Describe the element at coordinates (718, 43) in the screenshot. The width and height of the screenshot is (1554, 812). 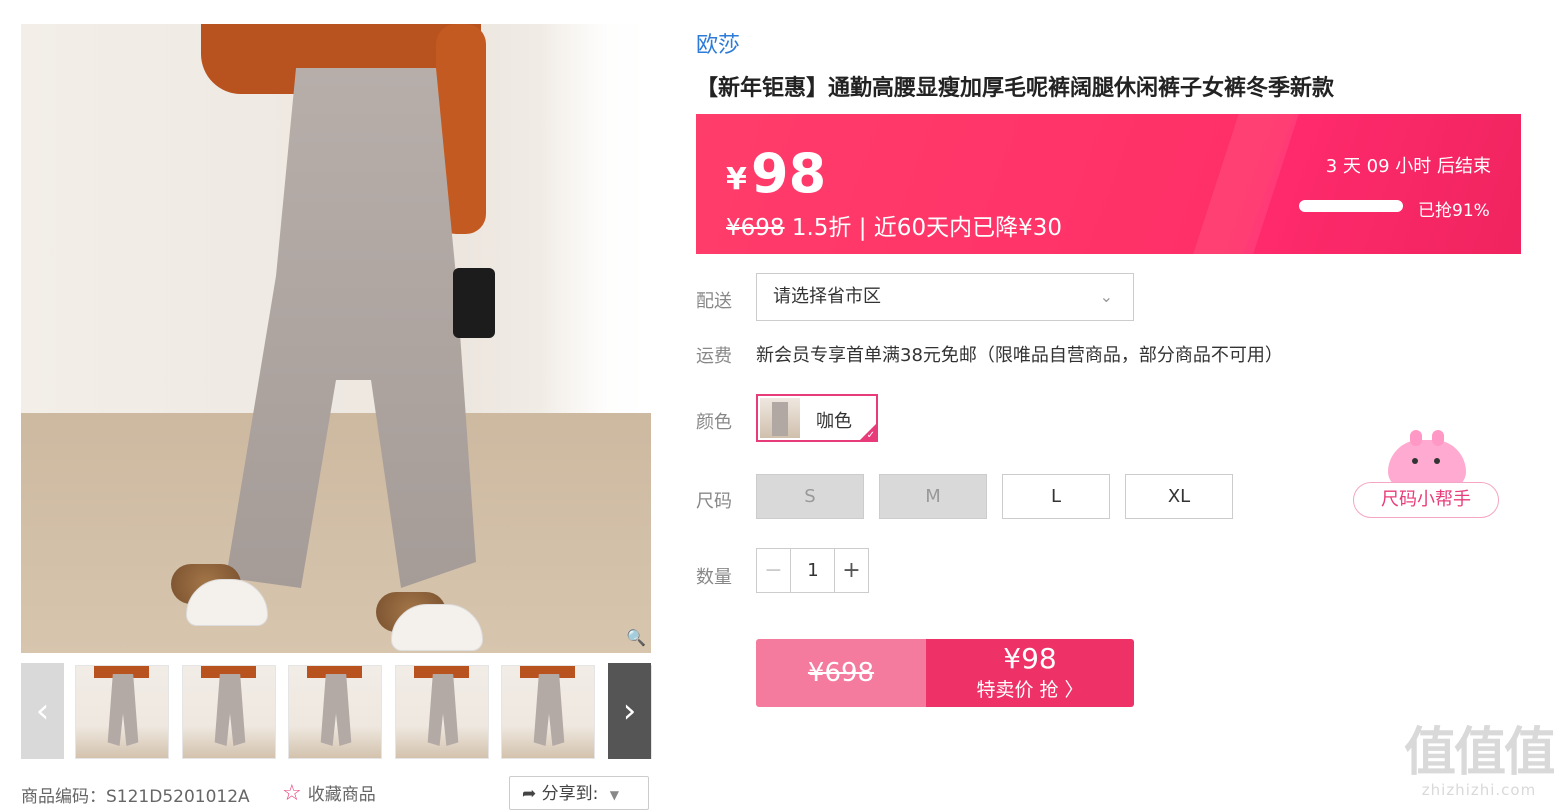
I see `brand-link: 欧莎` at that location.